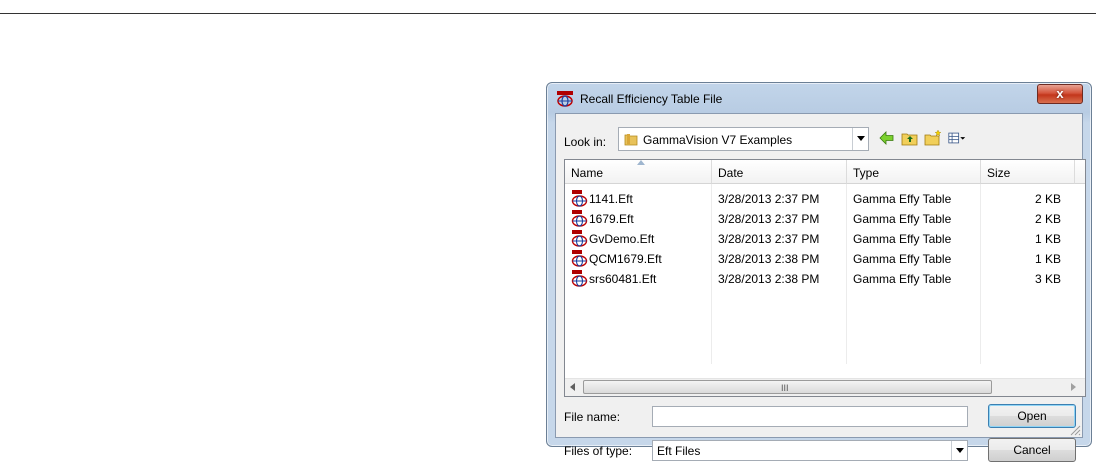 The width and height of the screenshot is (1096, 462). What do you see at coordinates (1075, 430) in the screenshot?
I see `resize-grip-icon` at bounding box center [1075, 430].